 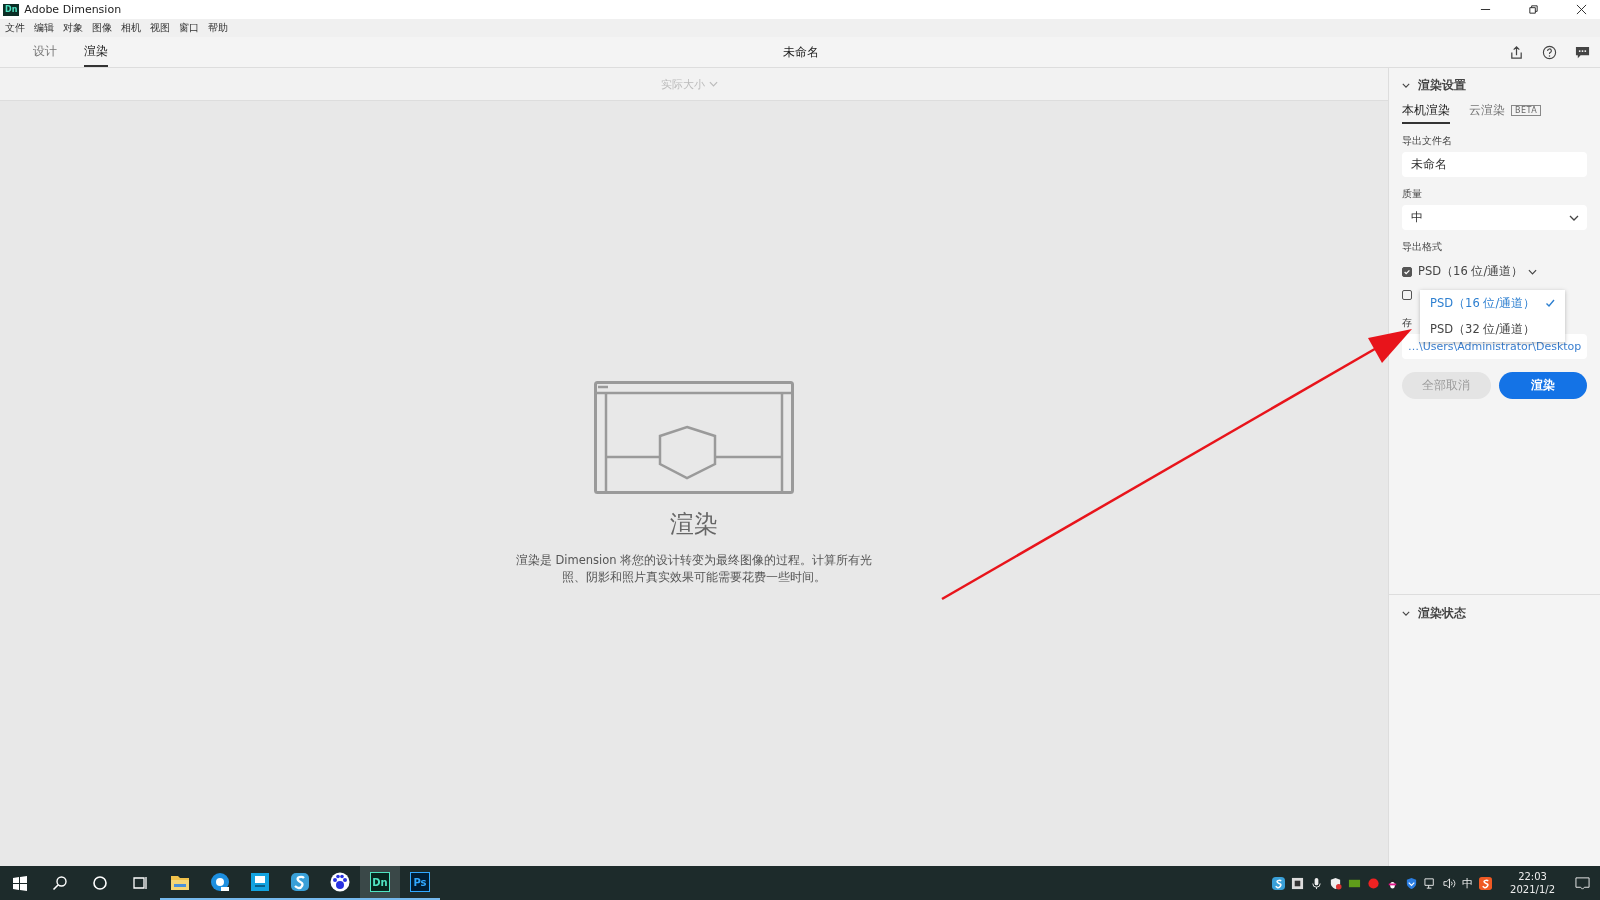 I want to click on menu-option: PSD（16 位/通道）, so click(x=1492, y=303).